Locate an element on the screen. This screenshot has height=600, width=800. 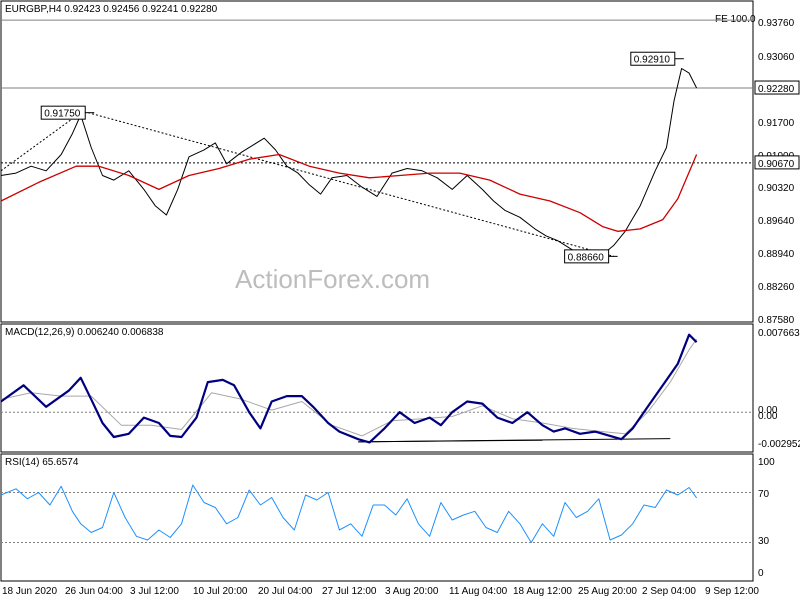
x-tick-label: 20 Jul 04:00 is located at coordinates (285, 591).